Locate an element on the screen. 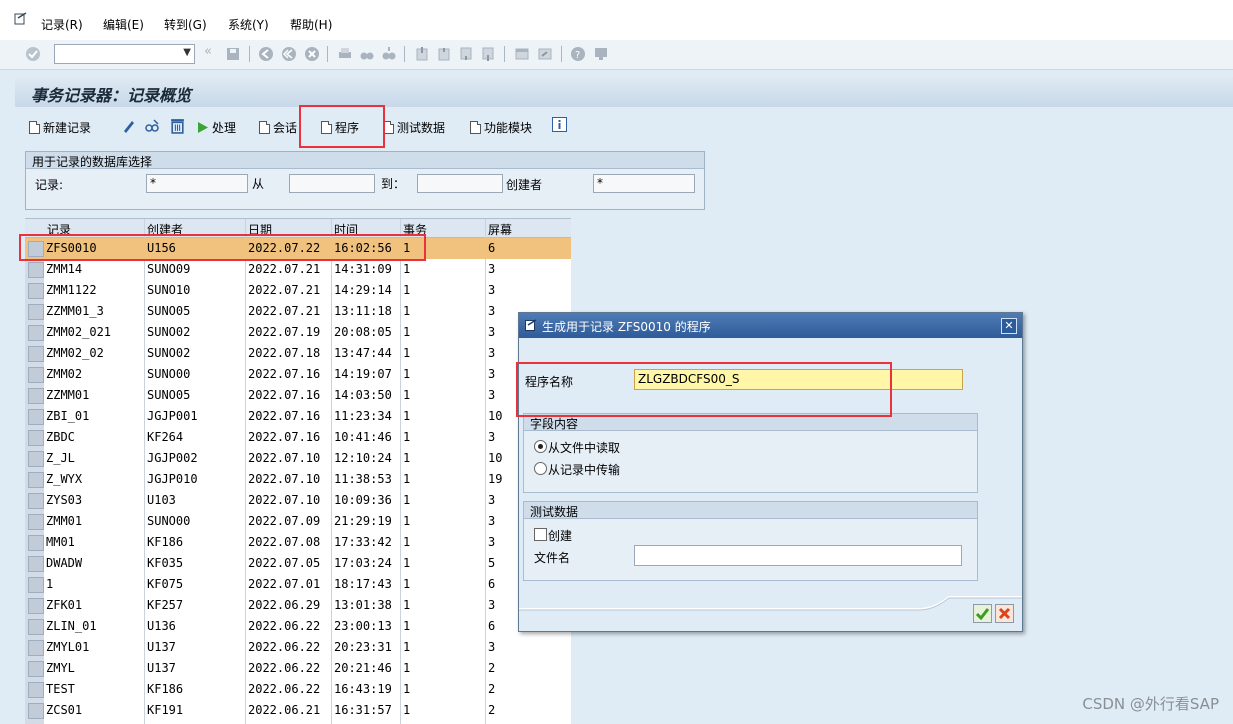 The height and width of the screenshot is (724, 1233). previous-page-icon is located at coordinates (444, 54).